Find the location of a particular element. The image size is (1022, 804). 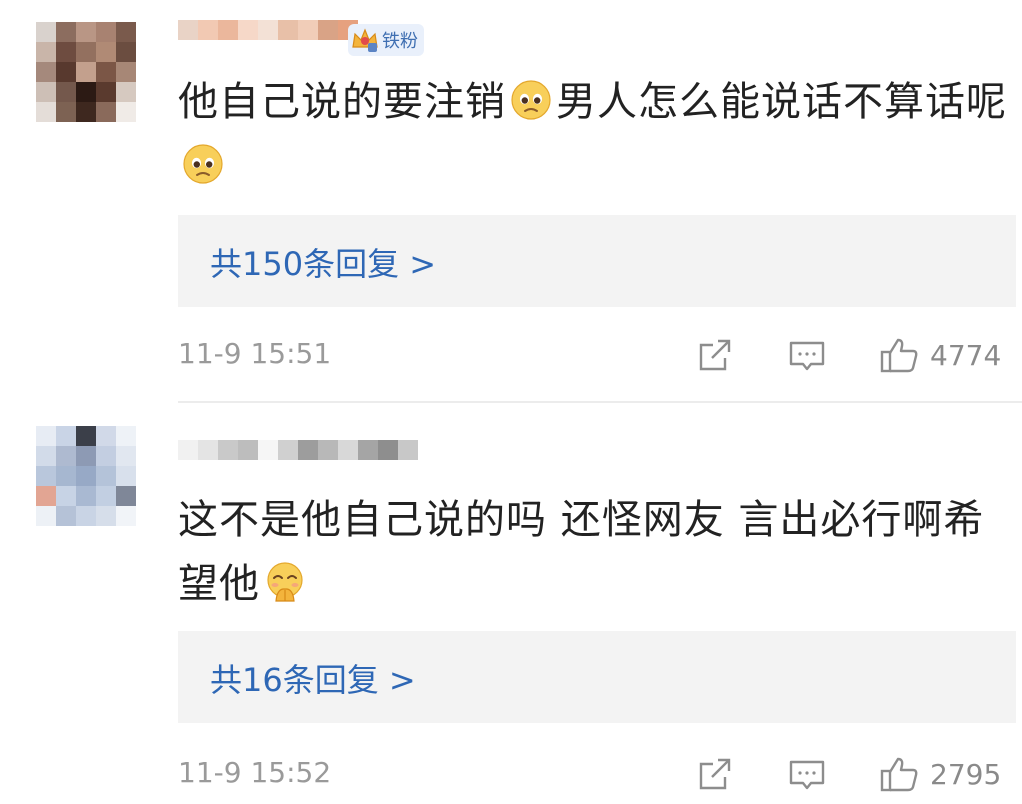

comment-text-part: 男人怎么能说话不算话呢 is located at coordinates (781, 102).